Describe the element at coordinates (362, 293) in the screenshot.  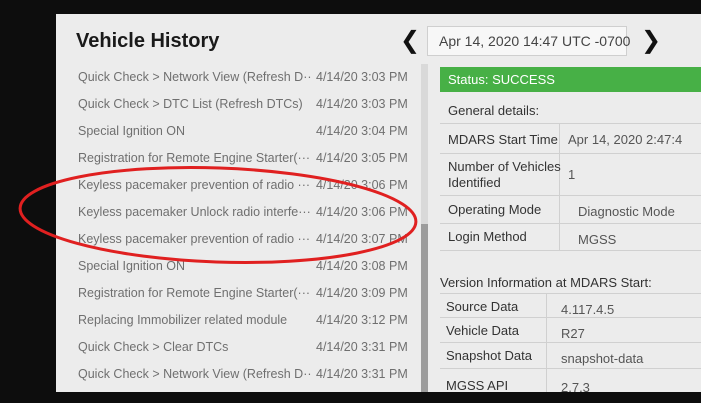
I see `history-time: 4/14/20 3:09 PM` at that location.